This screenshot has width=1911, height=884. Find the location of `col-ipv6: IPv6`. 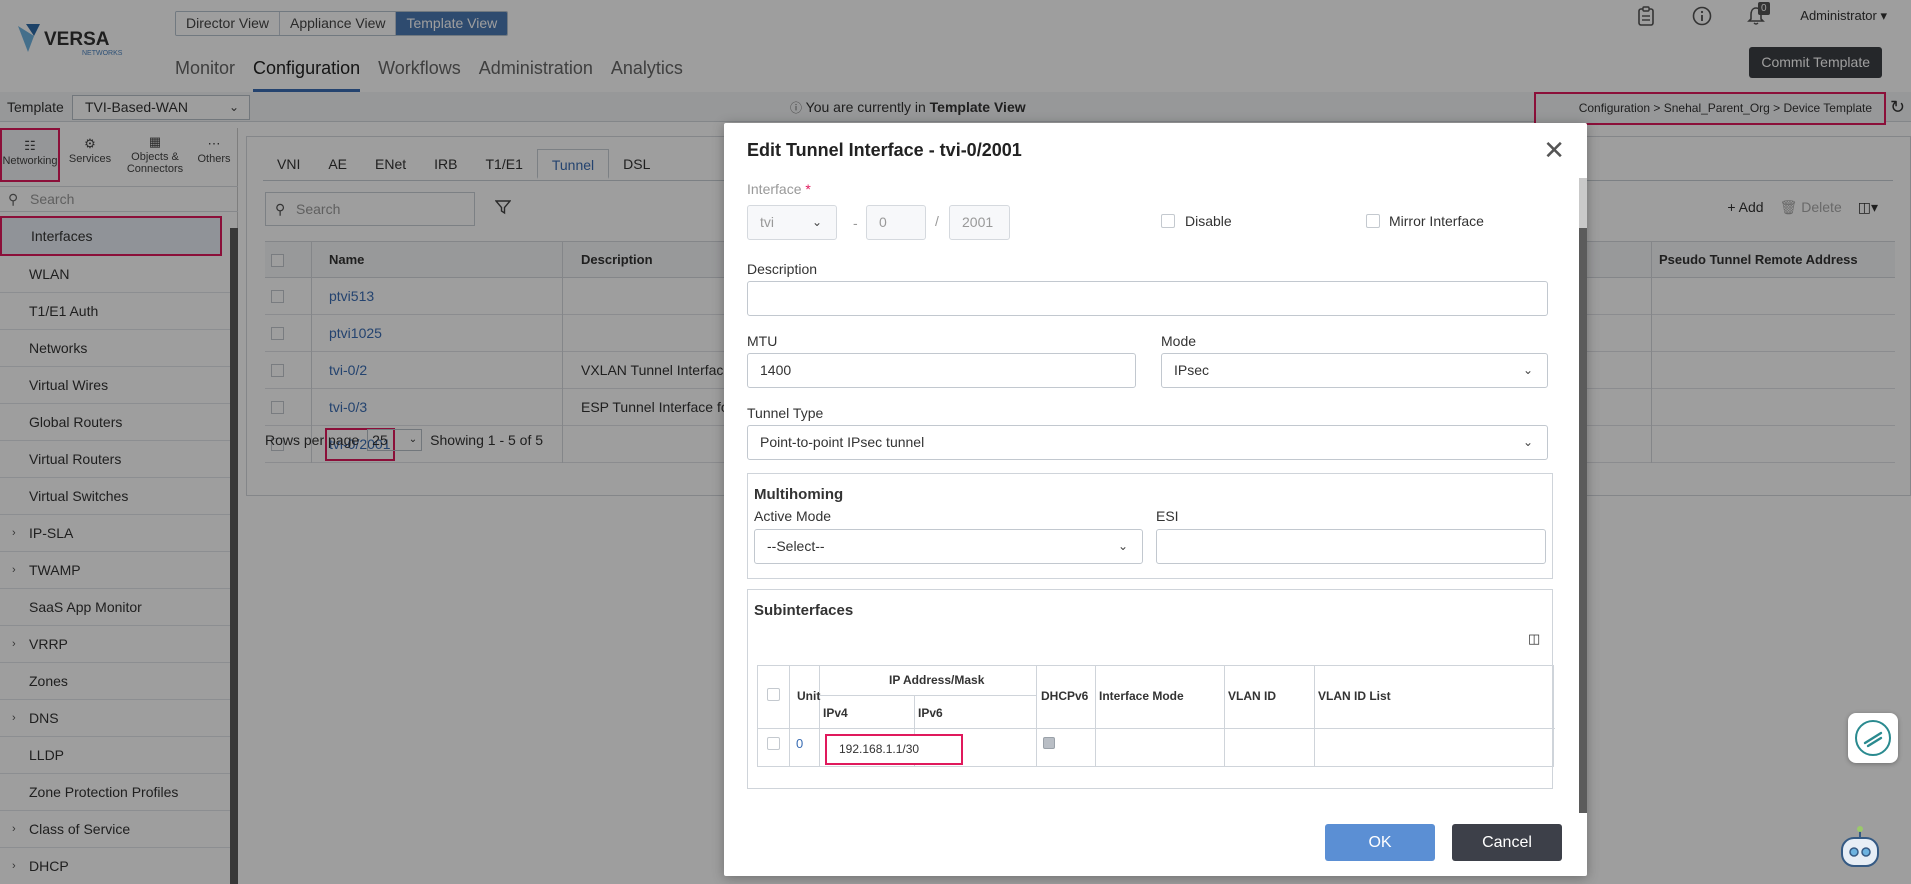

col-ipv6: IPv6 is located at coordinates (930, 713).